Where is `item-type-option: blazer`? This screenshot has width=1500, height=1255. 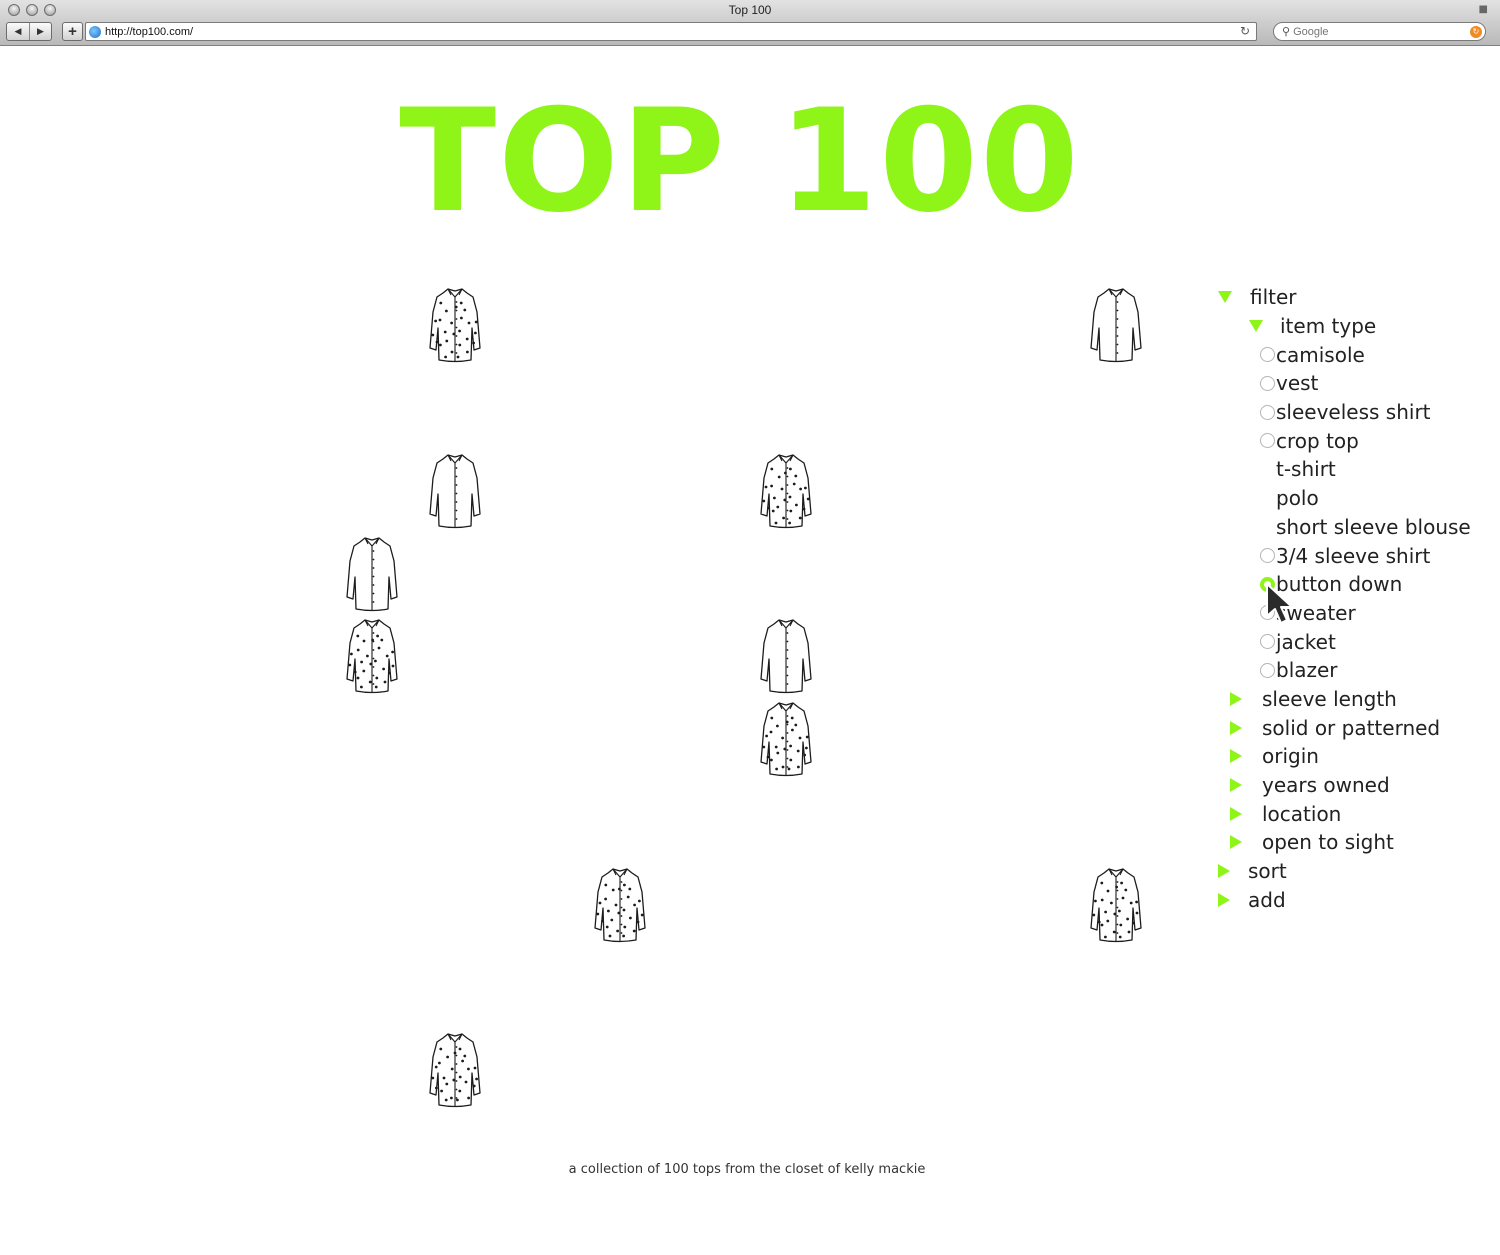
item-type-option: blazer is located at coordinates (1354, 670).